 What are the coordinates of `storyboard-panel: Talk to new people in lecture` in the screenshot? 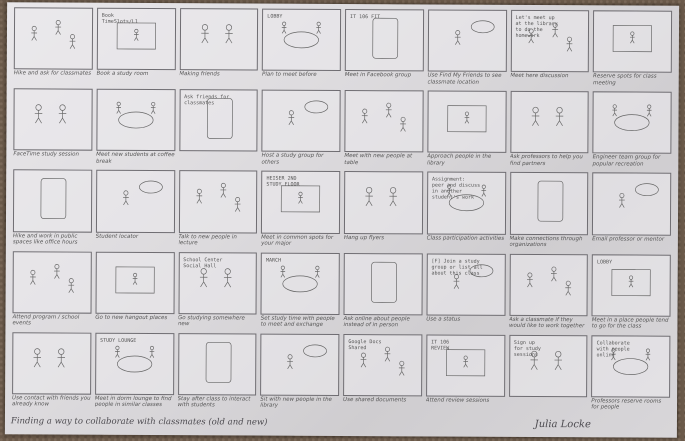 It's located at (217, 210).